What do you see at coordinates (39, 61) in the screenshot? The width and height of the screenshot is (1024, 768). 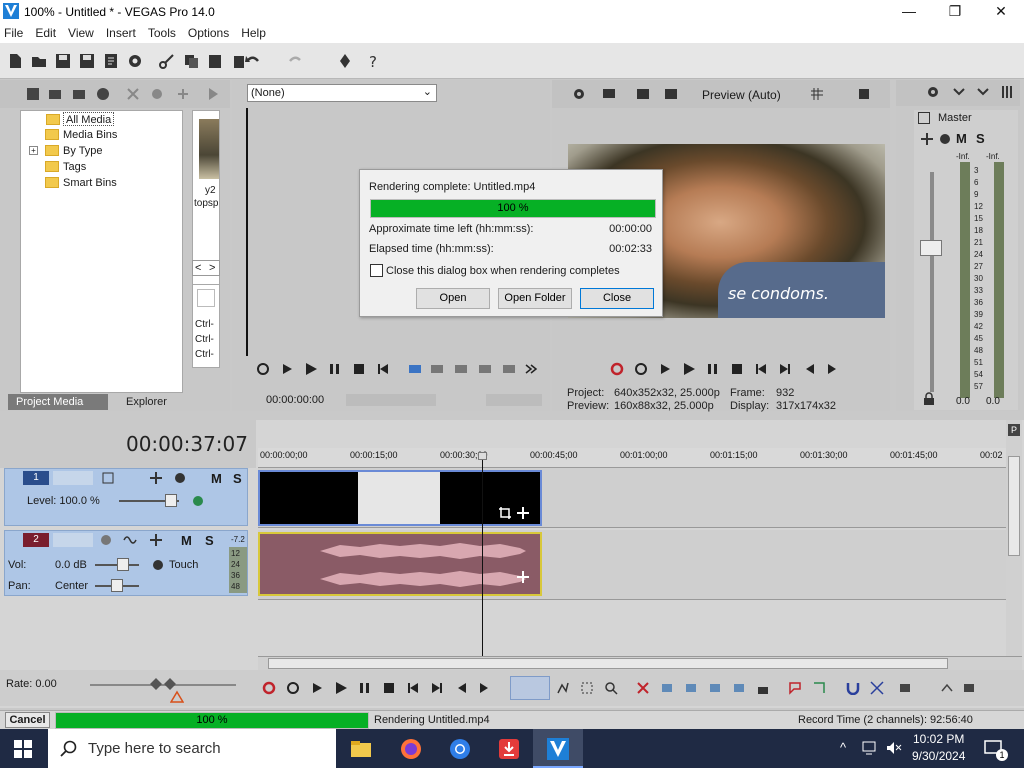 I see `open-icon` at bounding box center [39, 61].